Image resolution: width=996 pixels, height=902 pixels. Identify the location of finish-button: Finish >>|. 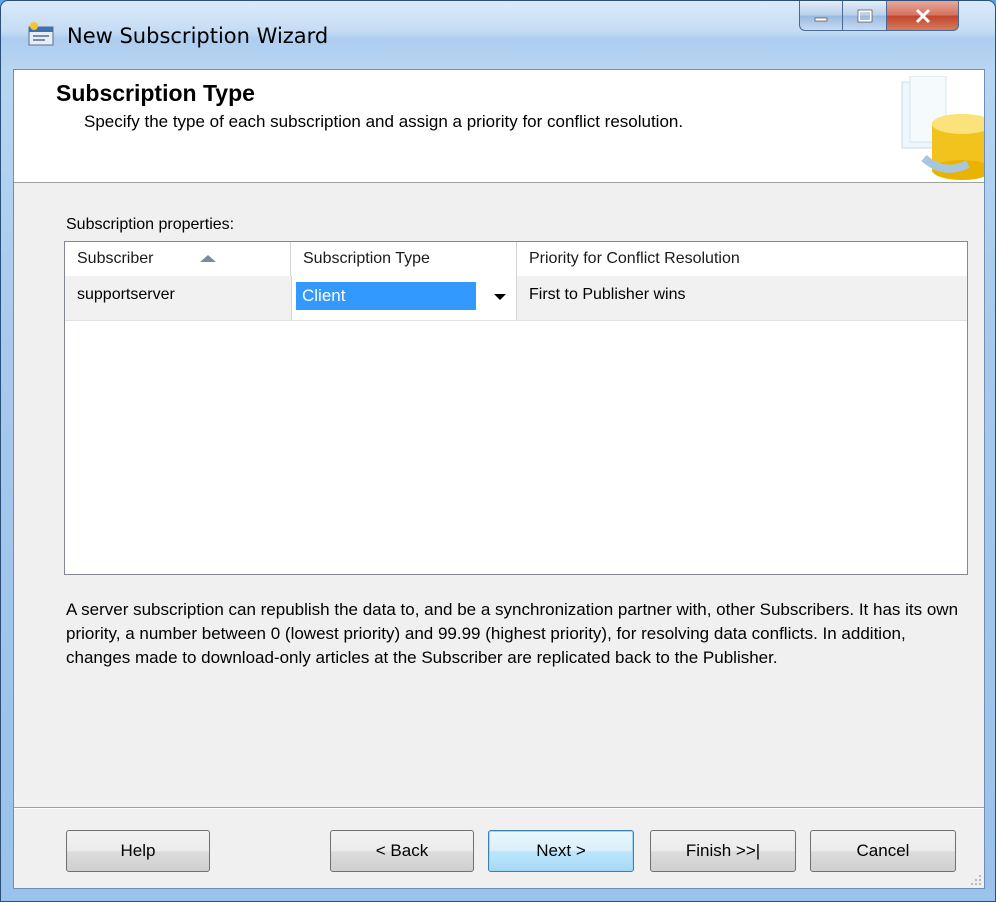
(723, 851).